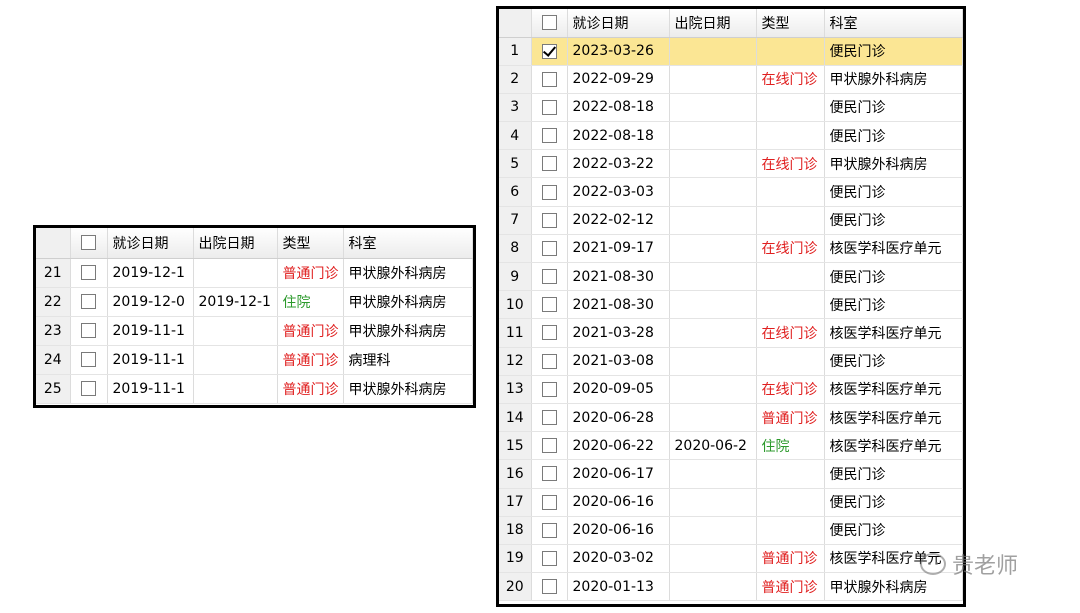  I want to click on cell-visit-date: 2022-08-18, so click(618, 108).